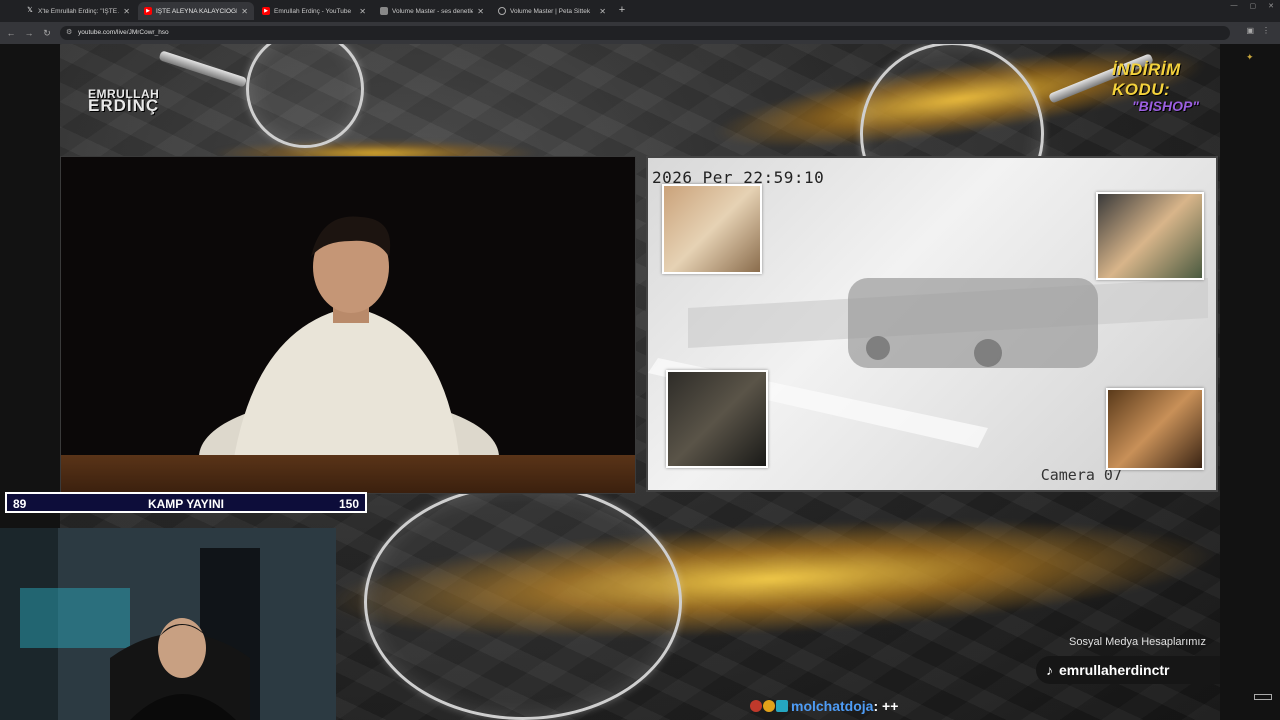 The width and height of the screenshot is (1280, 720). I want to click on promo-code: İNDİRİM KODU: "BISHOP", so click(1176, 87).